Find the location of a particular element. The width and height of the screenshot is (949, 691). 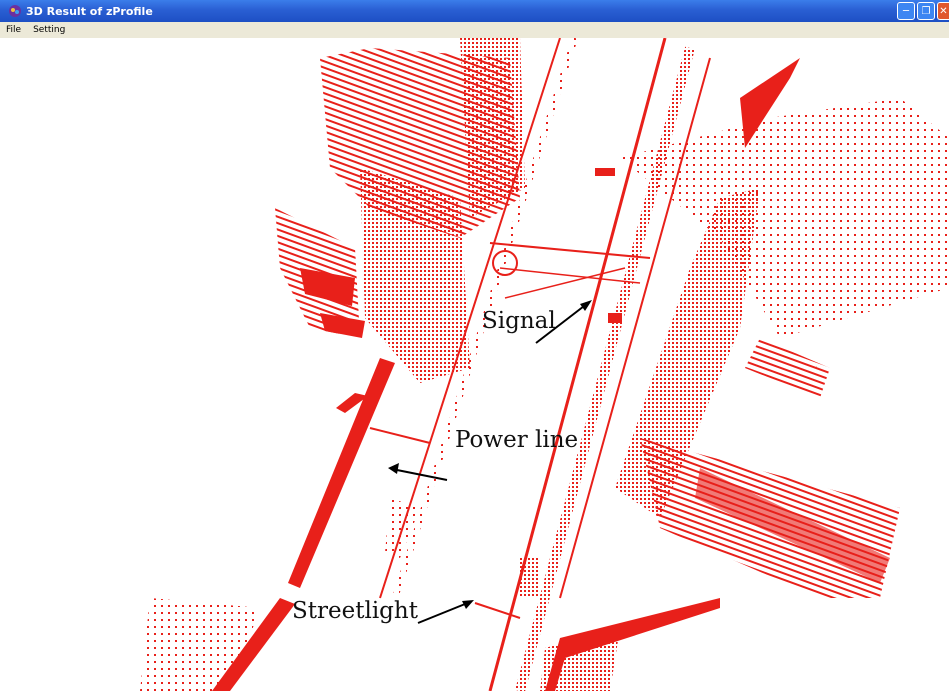

label-signal: Signal is located at coordinates (519, 321).